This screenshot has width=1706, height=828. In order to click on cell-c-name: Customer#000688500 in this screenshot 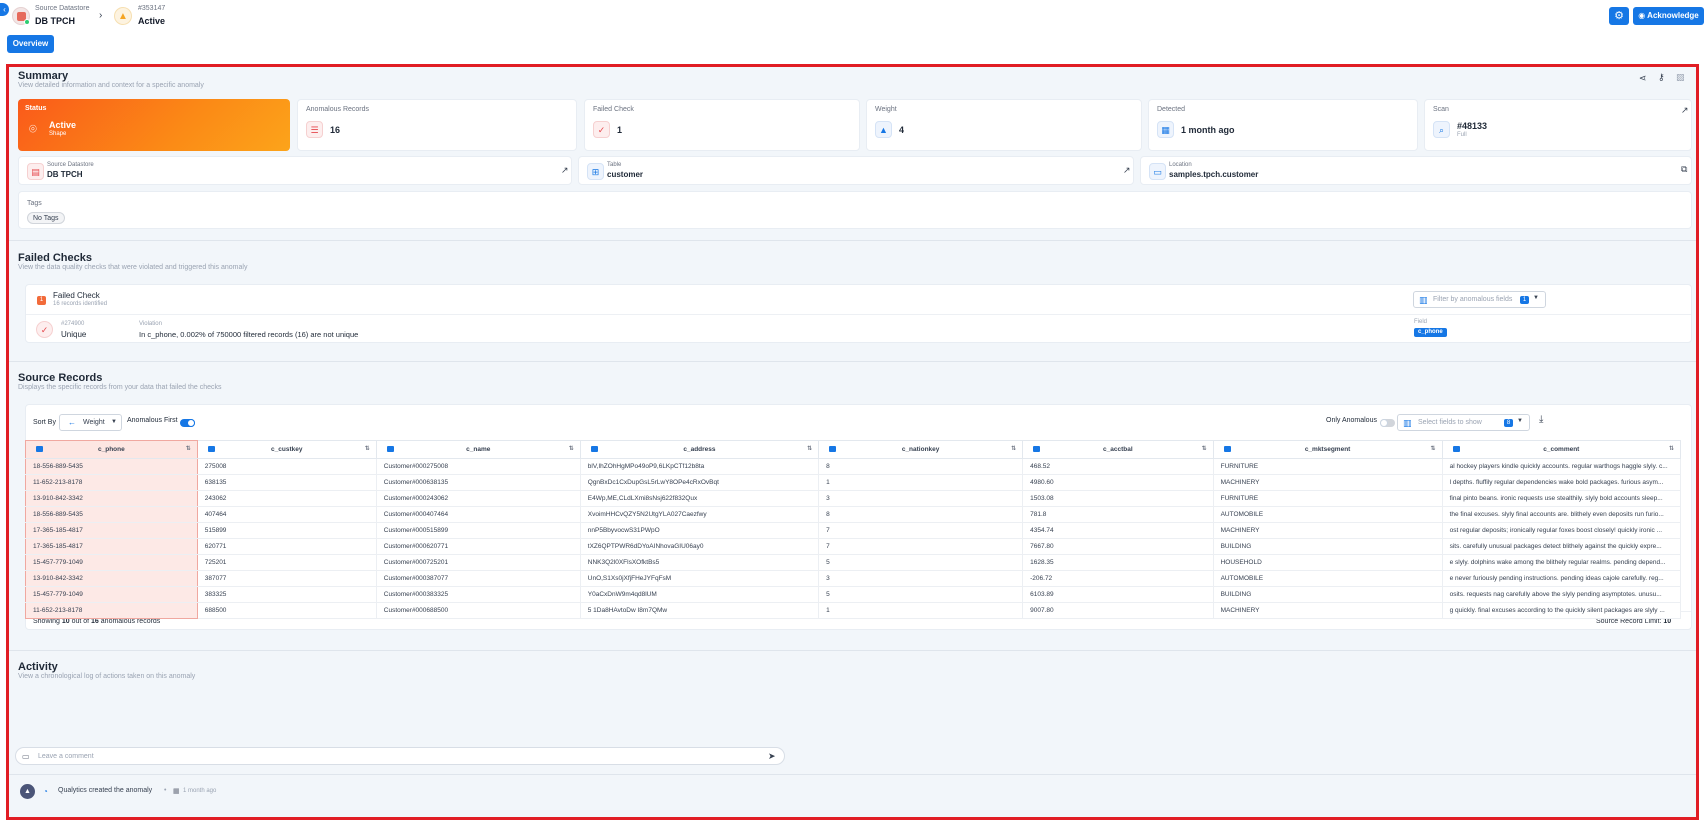, I will do `click(478, 610)`.